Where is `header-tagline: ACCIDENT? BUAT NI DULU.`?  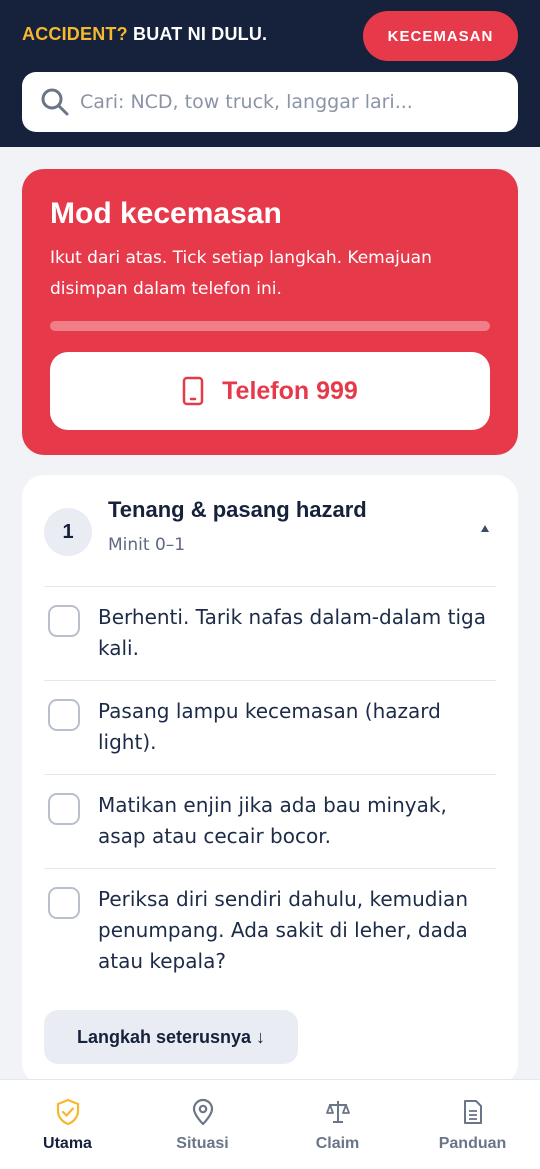 header-tagline: ACCIDENT? BUAT NI DULU. is located at coordinates (144, 34).